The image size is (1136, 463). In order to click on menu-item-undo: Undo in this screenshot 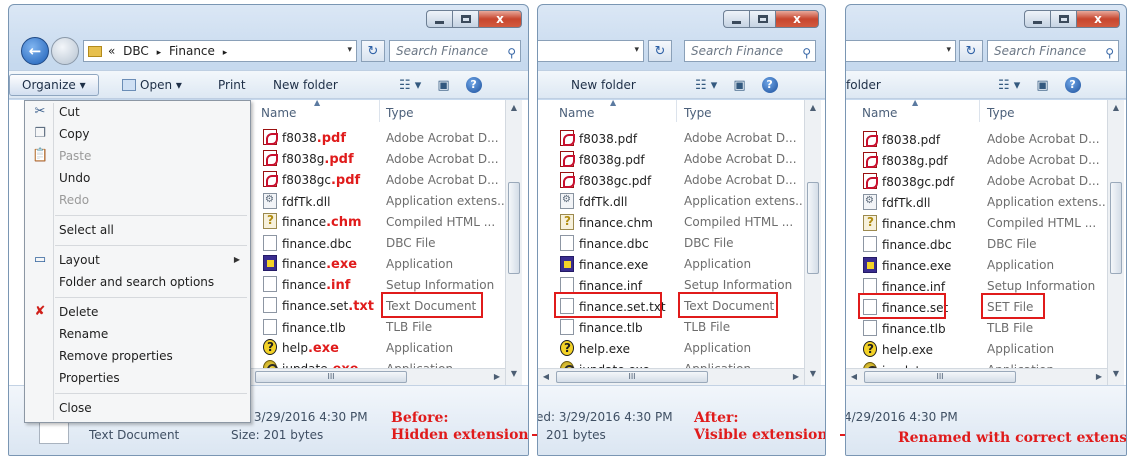, I will do `click(74, 178)`.